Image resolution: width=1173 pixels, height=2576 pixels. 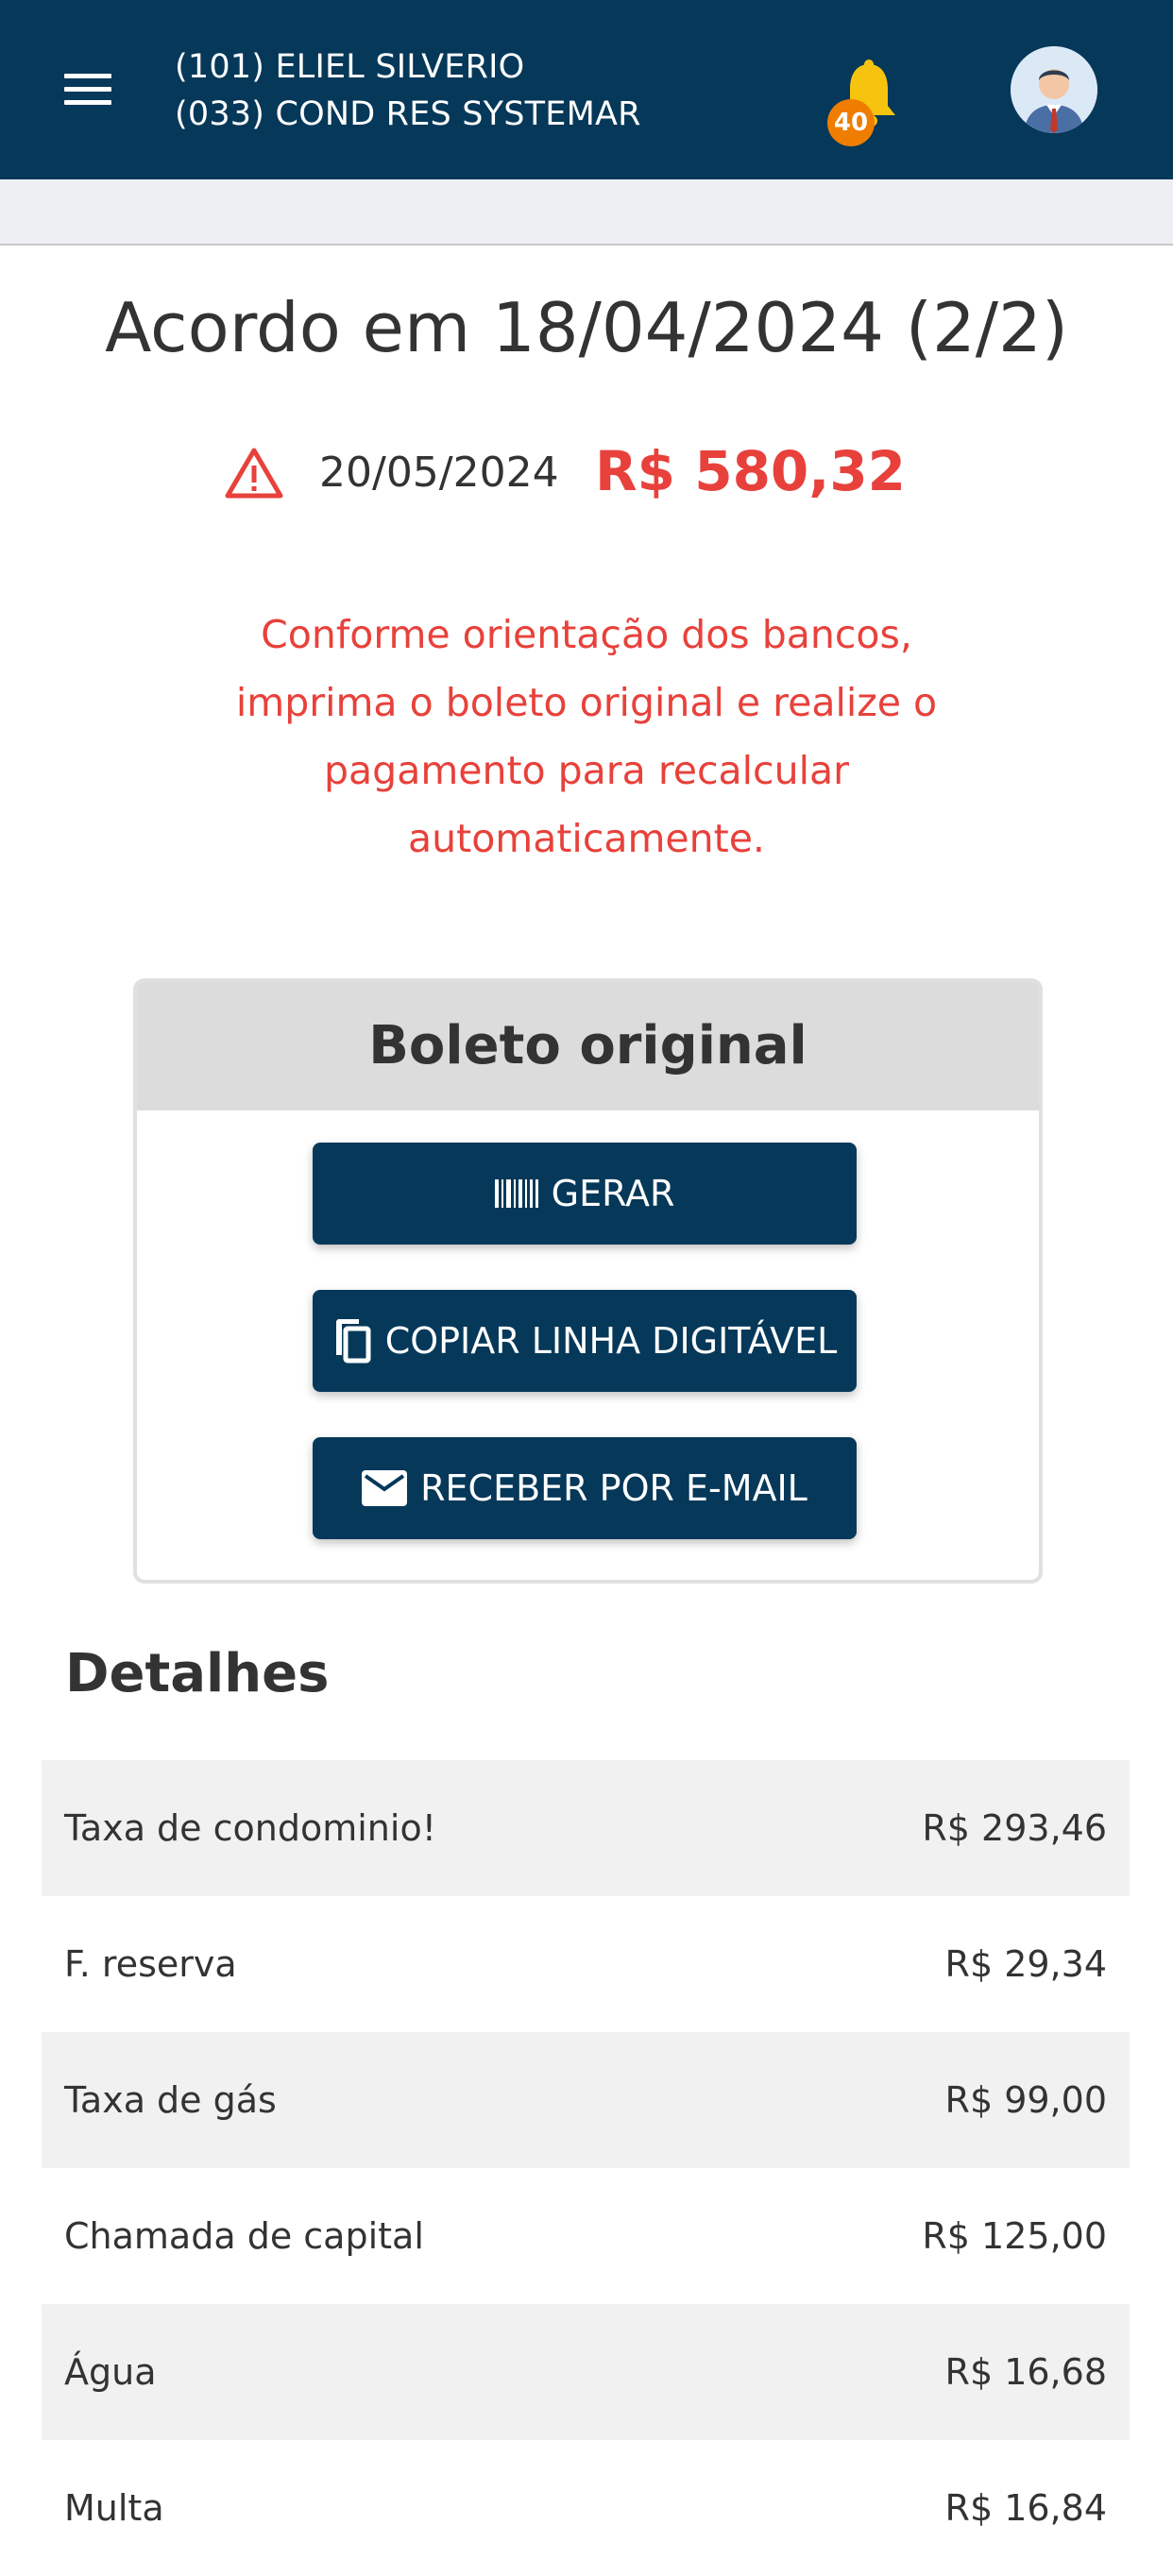 What do you see at coordinates (588, 1046) in the screenshot?
I see `boleto-card-title: Boleto original` at bounding box center [588, 1046].